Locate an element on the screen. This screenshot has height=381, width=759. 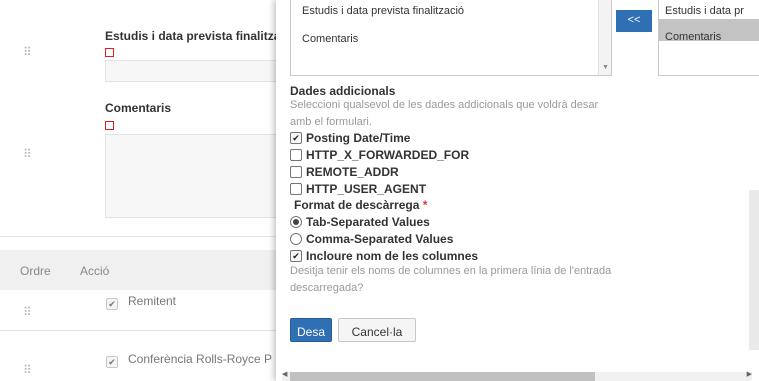
horizontal-scrollbar: ◀ ▶ is located at coordinates (517, 375).